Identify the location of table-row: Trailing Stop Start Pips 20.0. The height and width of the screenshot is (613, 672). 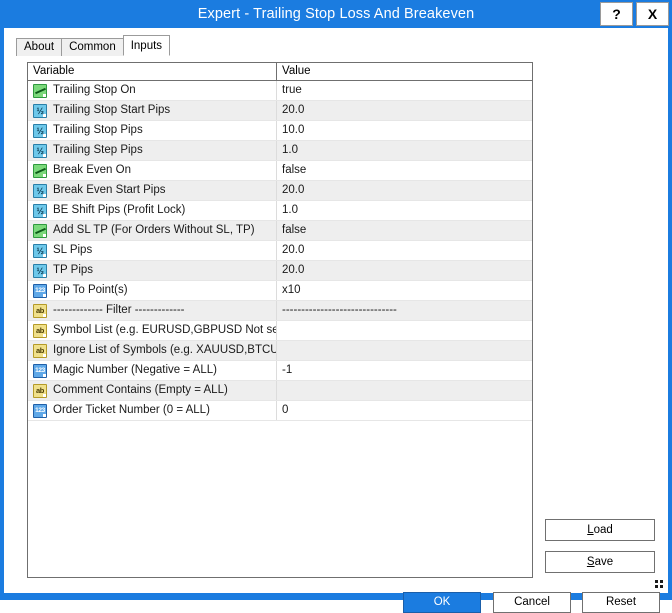
(280, 111).